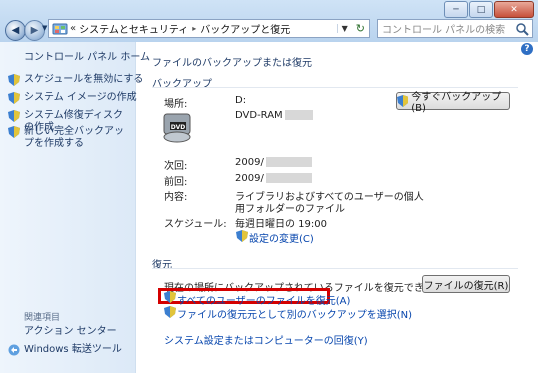  Describe the element at coordinates (335, 268) in the screenshot. I see `restore-divider` at that location.